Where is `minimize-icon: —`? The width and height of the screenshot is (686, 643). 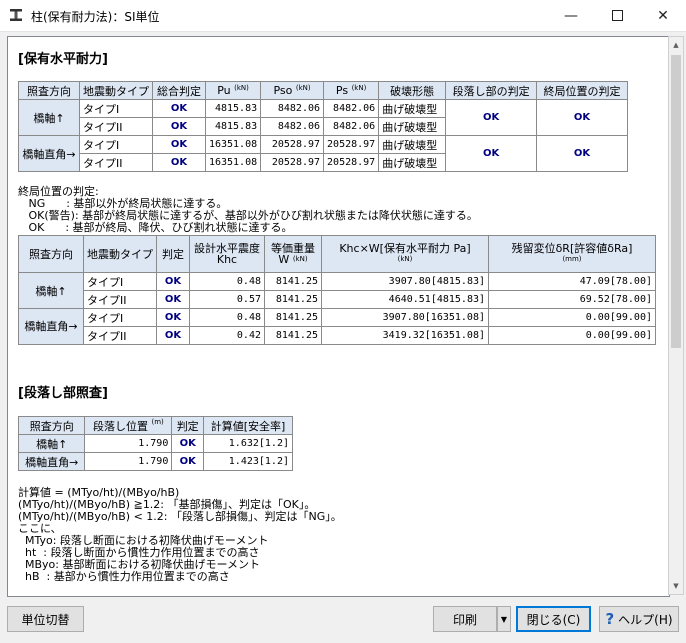
minimize-icon: — is located at coordinates (571, 15).